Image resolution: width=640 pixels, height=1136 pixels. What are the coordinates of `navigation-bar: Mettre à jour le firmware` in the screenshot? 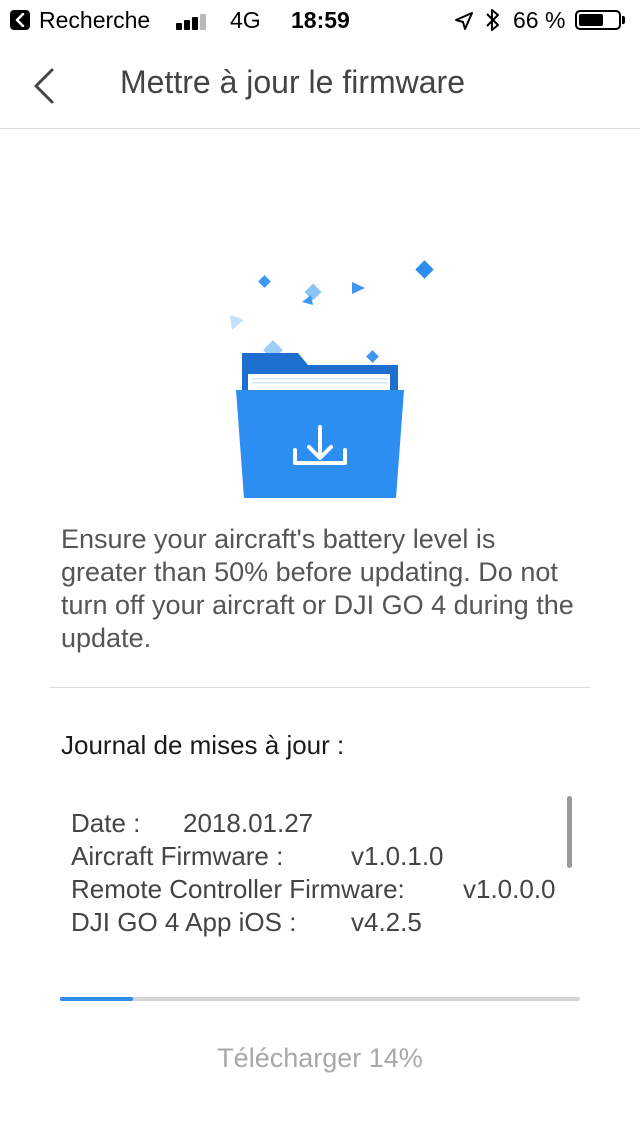 It's located at (320, 84).